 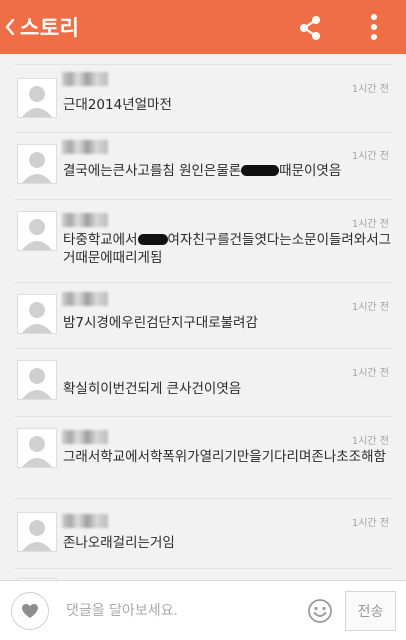 What do you see at coordinates (152, 171) in the screenshot?
I see `comment-text-segment: 결국에는큰사고를침 원인은물론` at bounding box center [152, 171].